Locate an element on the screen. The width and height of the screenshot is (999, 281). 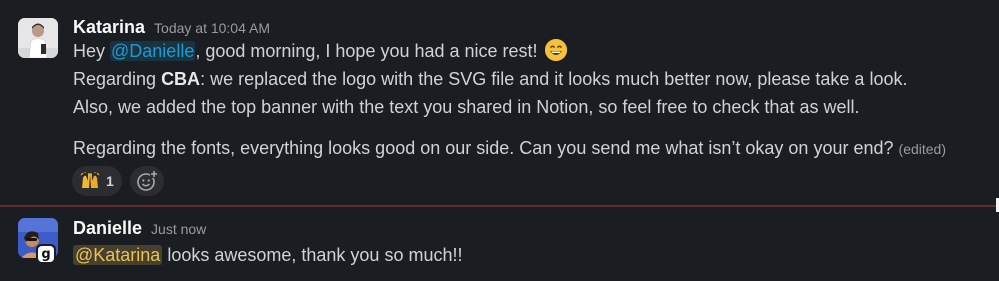
workspace-badge: g is located at coordinates (46, 254).